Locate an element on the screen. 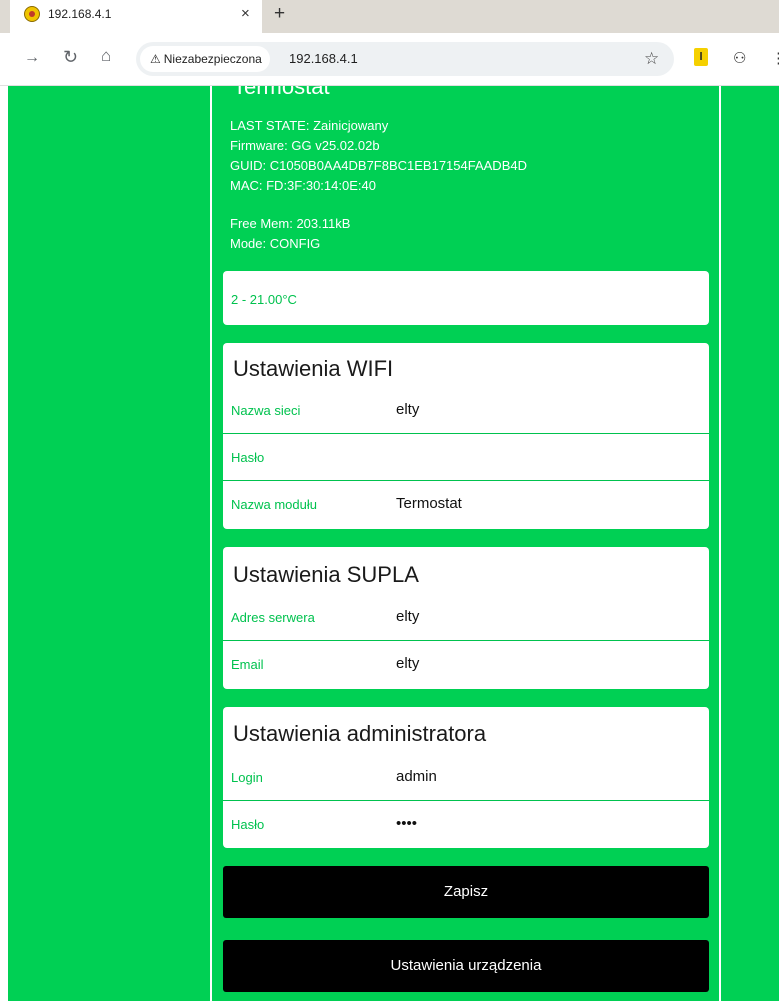 The height and width of the screenshot is (1001, 779). security-chip: ⚠ Niezabezpieczona is located at coordinates (205, 59).